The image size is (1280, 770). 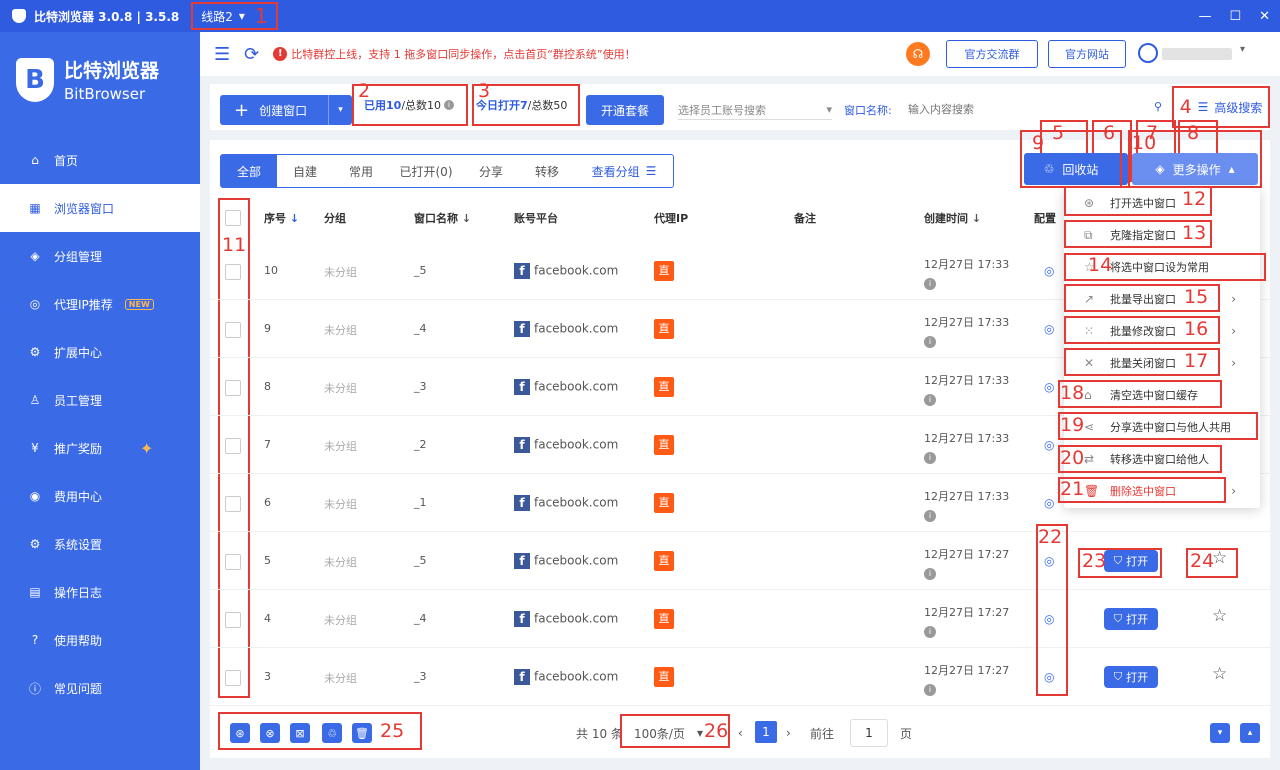 I want to click on create-window-button: + 创建窗口, so click(x=274, y=110).